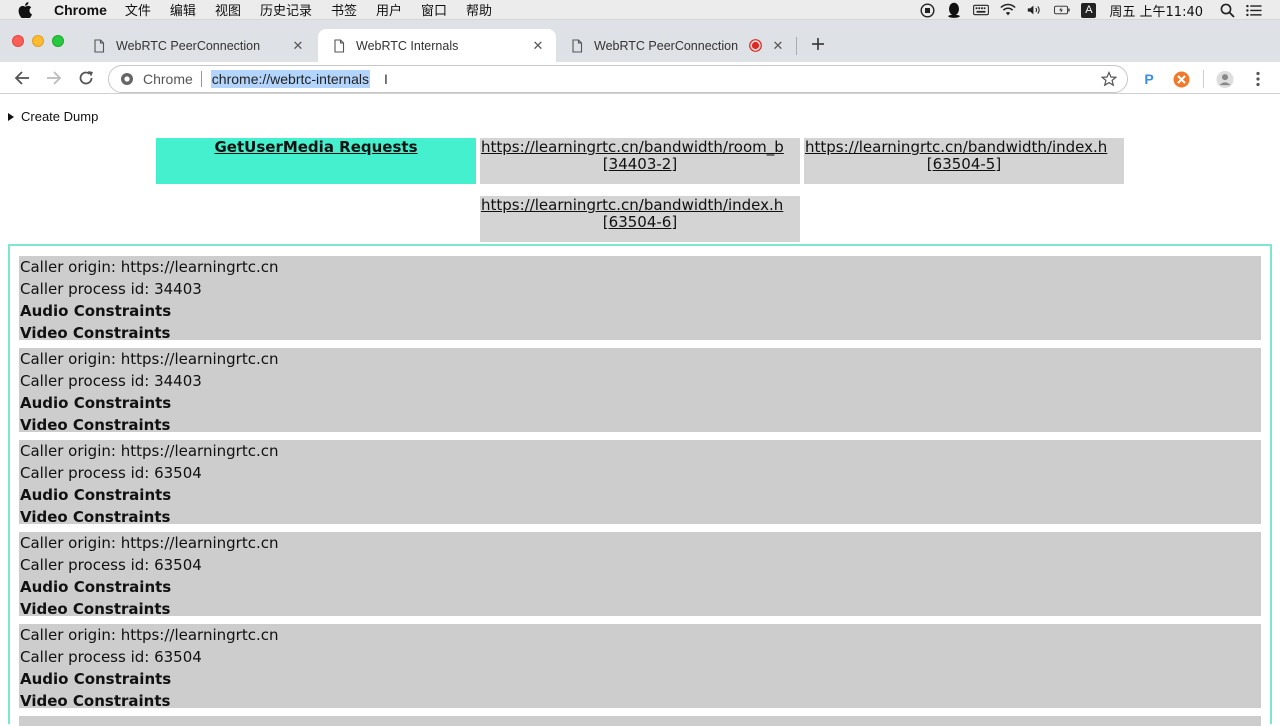 The image size is (1280, 726). I want to click on back-icon, so click(22, 78).